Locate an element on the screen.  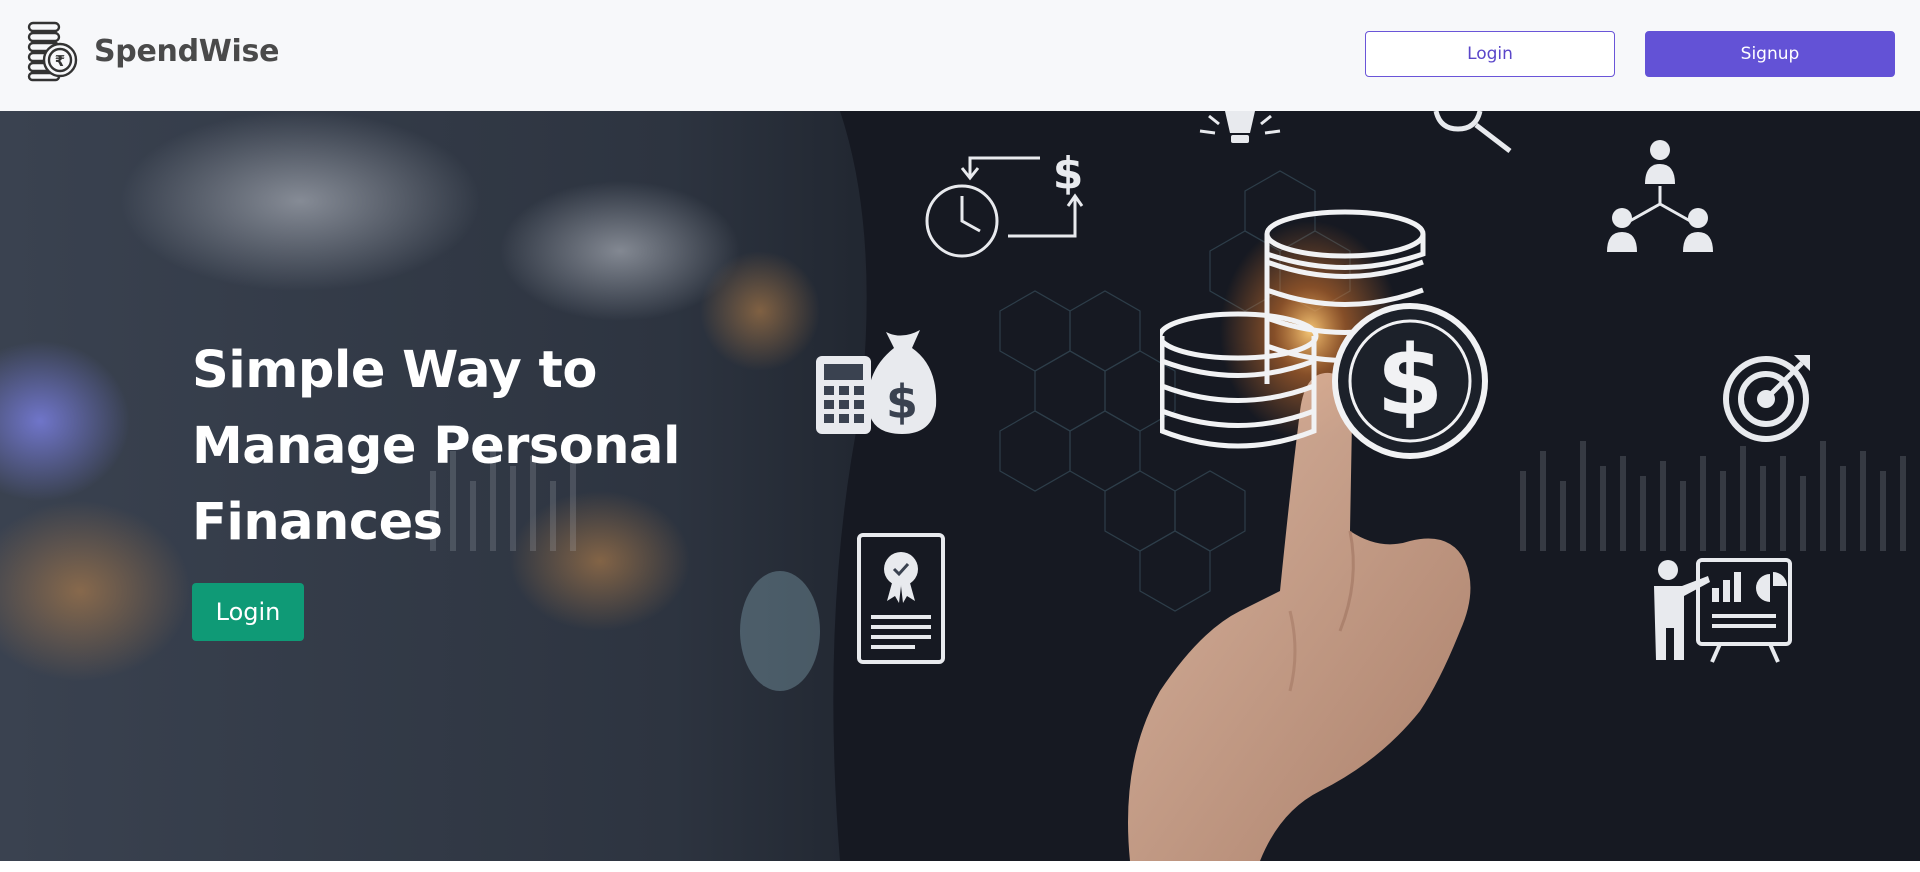
clock-dollar-cycle-icon: $ is located at coordinates (1004, 203).